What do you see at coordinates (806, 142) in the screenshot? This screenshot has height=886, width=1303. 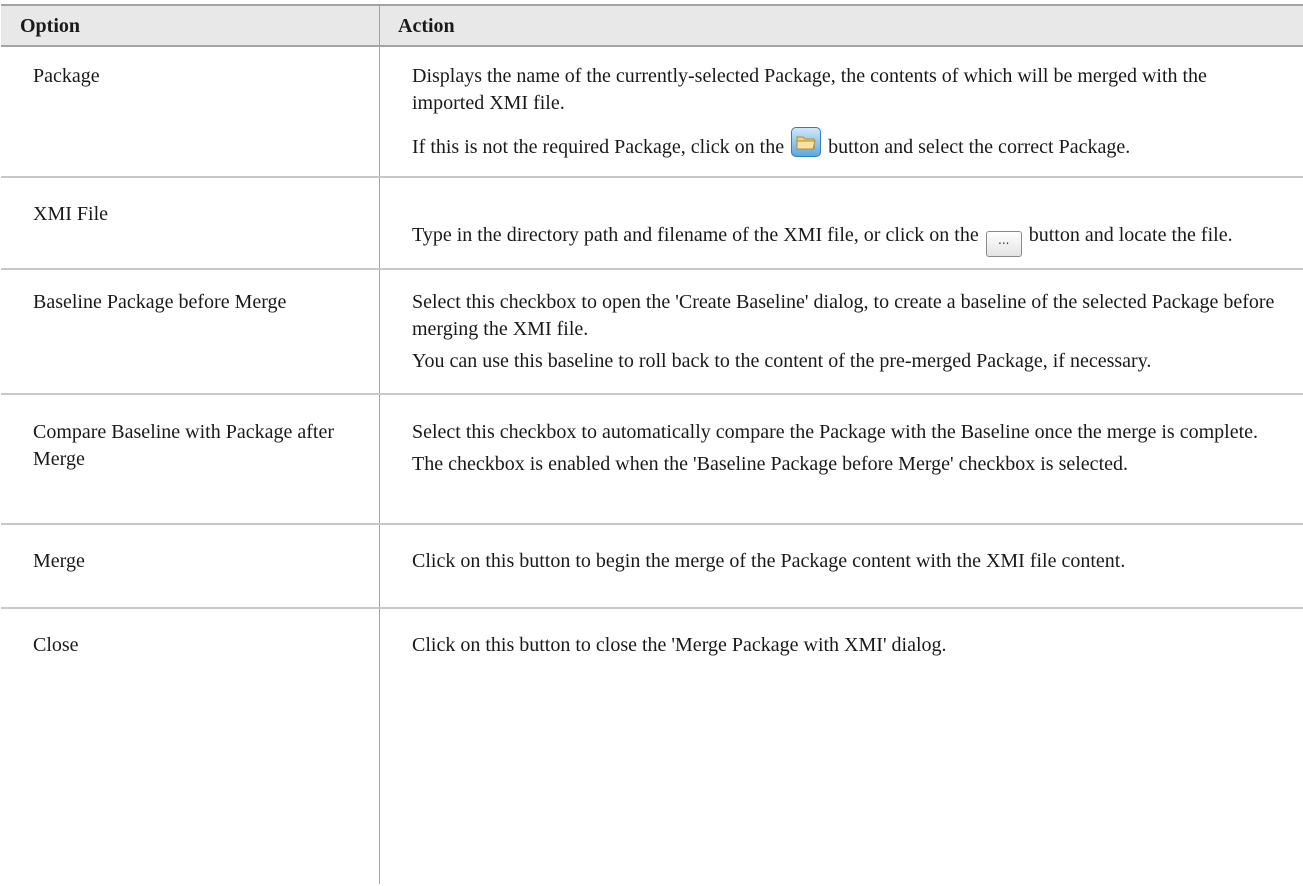 I see `folder-open-icon` at bounding box center [806, 142].